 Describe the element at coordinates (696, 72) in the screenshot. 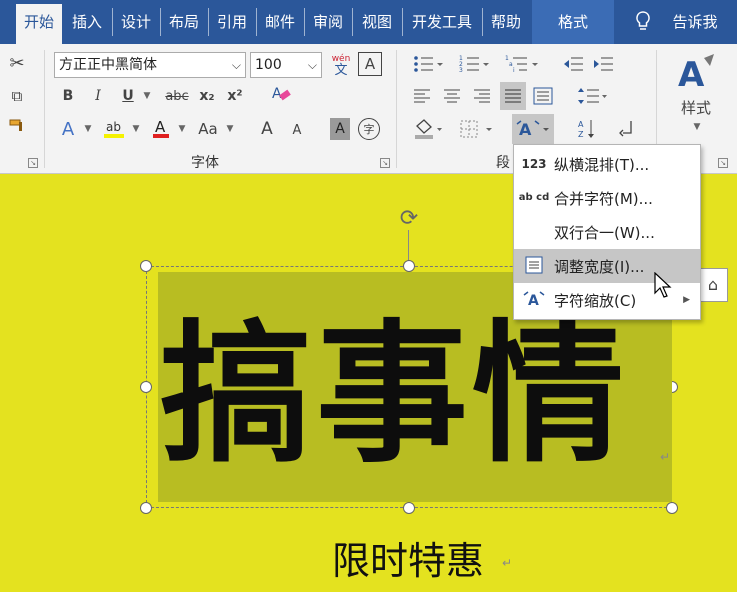

I see `styles-icon: A` at that location.